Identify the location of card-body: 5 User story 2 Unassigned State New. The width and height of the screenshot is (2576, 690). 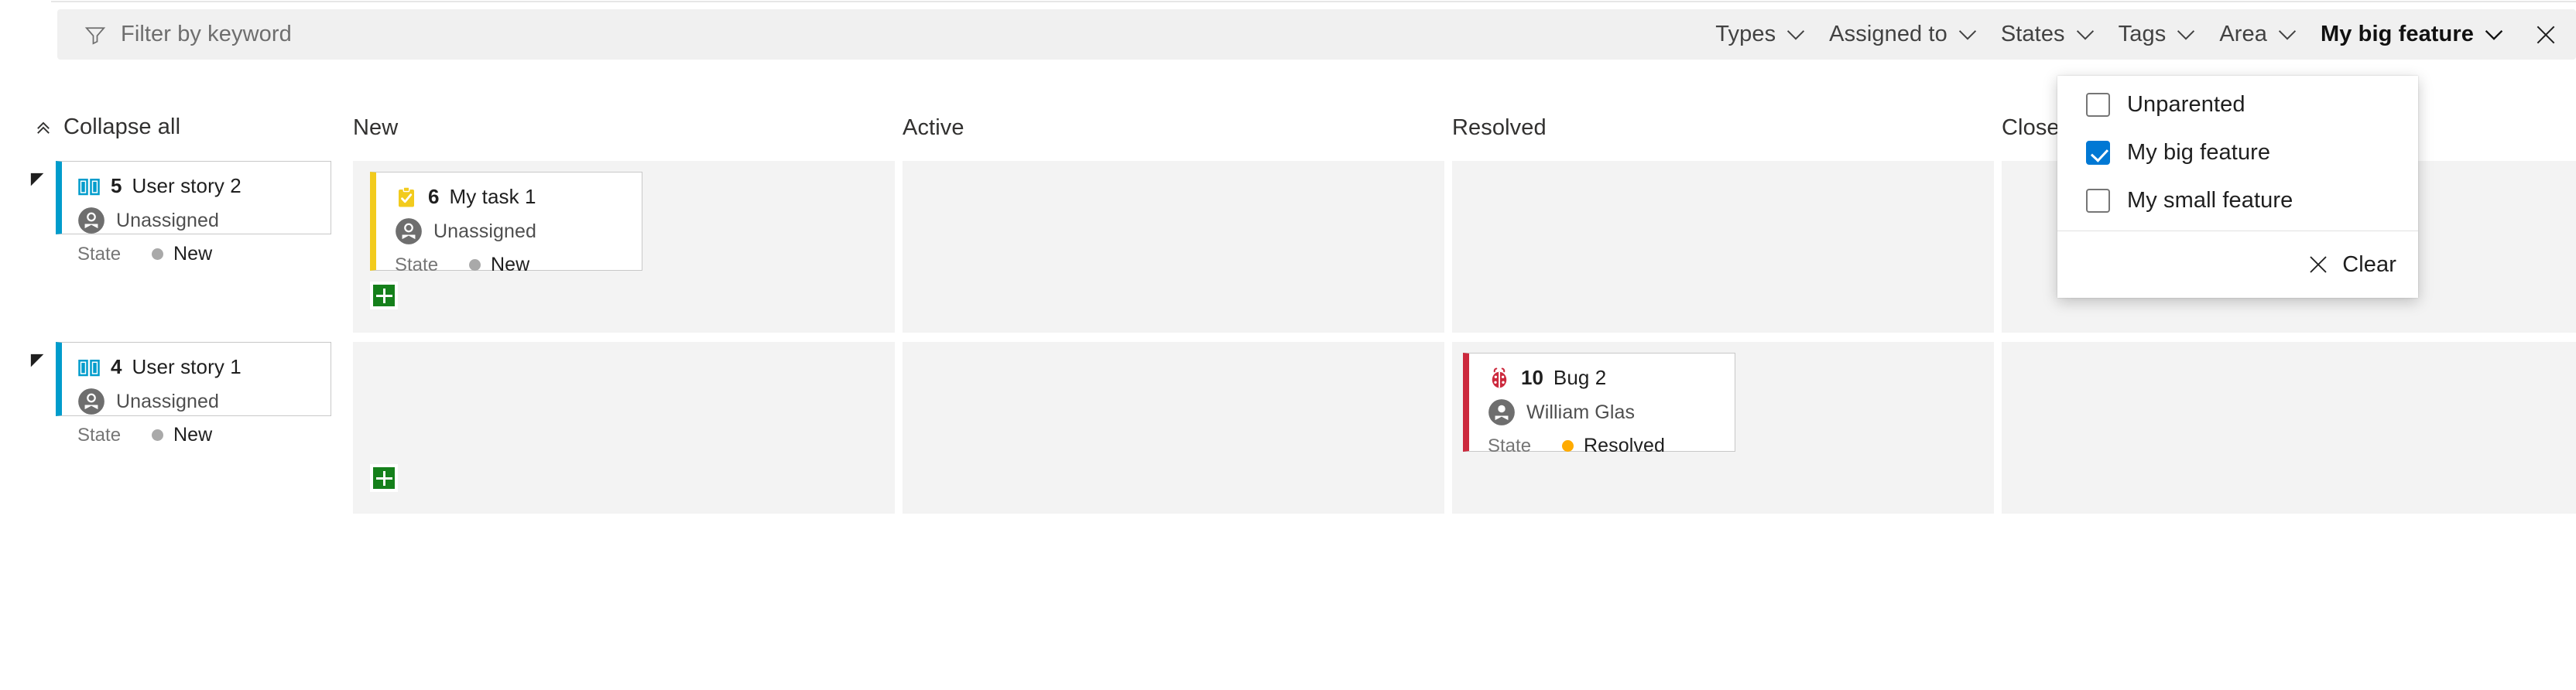
(196, 213).